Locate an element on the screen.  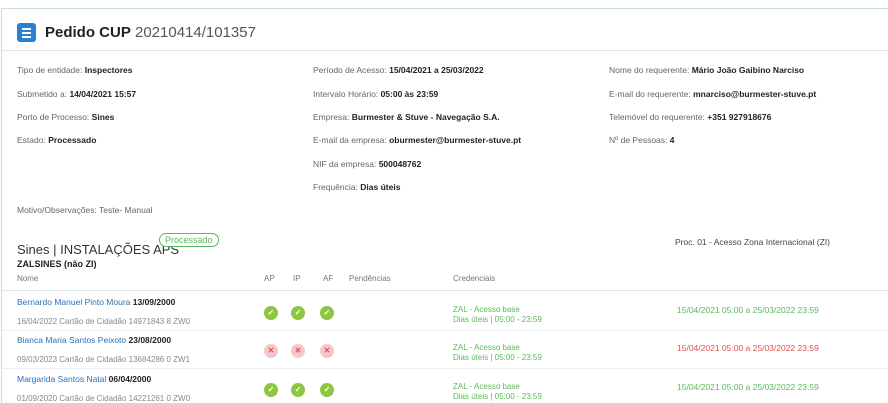
person-name-link: Bernardo Manuel Pinto Moura 13/09/2000 is located at coordinates (96, 302).